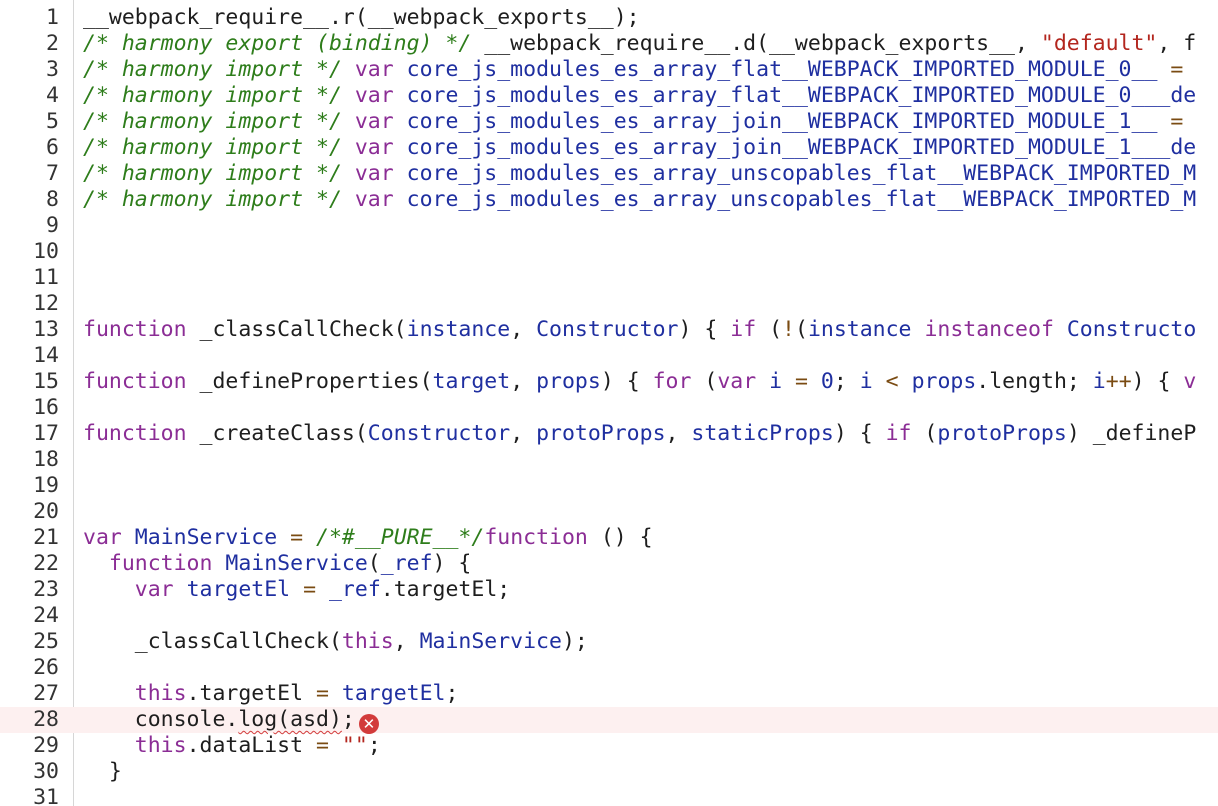 Image resolution: width=1218 pixels, height=806 pixels. What do you see at coordinates (400, 537) in the screenshot?
I see `code-token: /*#__PURE__*/` at bounding box center [400, 537].